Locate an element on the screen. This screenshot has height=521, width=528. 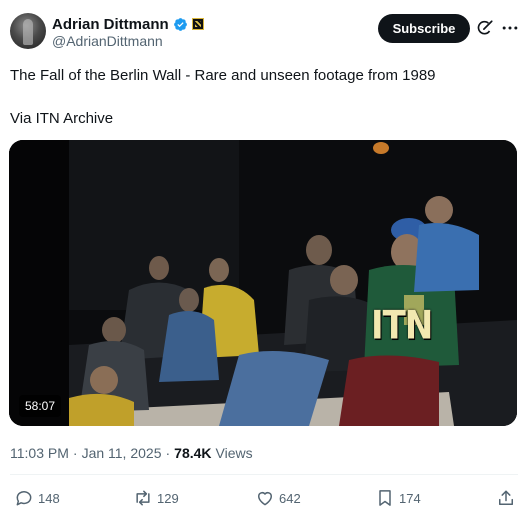
repost-icon is located at coordinates (143, 498).